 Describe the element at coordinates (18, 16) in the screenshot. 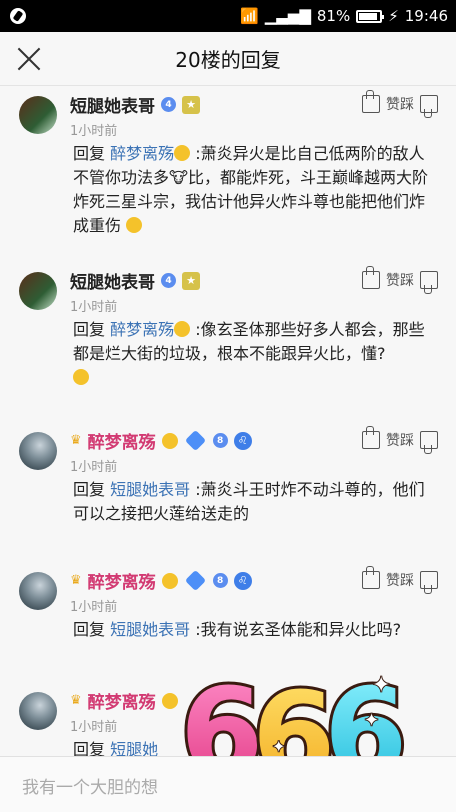

I see `compass-icon` at that location.